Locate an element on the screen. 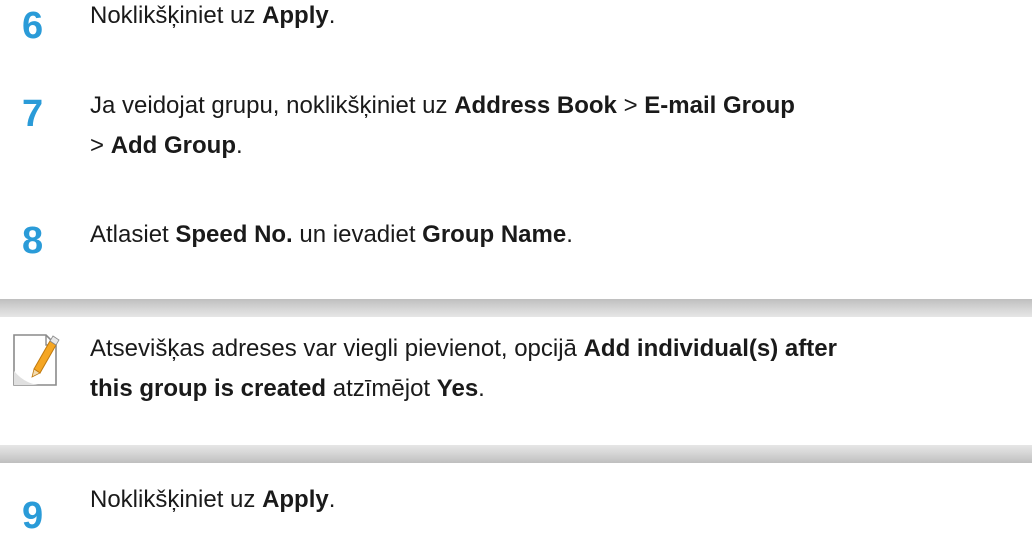 The height and width of the screenshot is (539, 1032). note-line: this group is created atzīmējot Yes. is located at coordinates (560, 389).